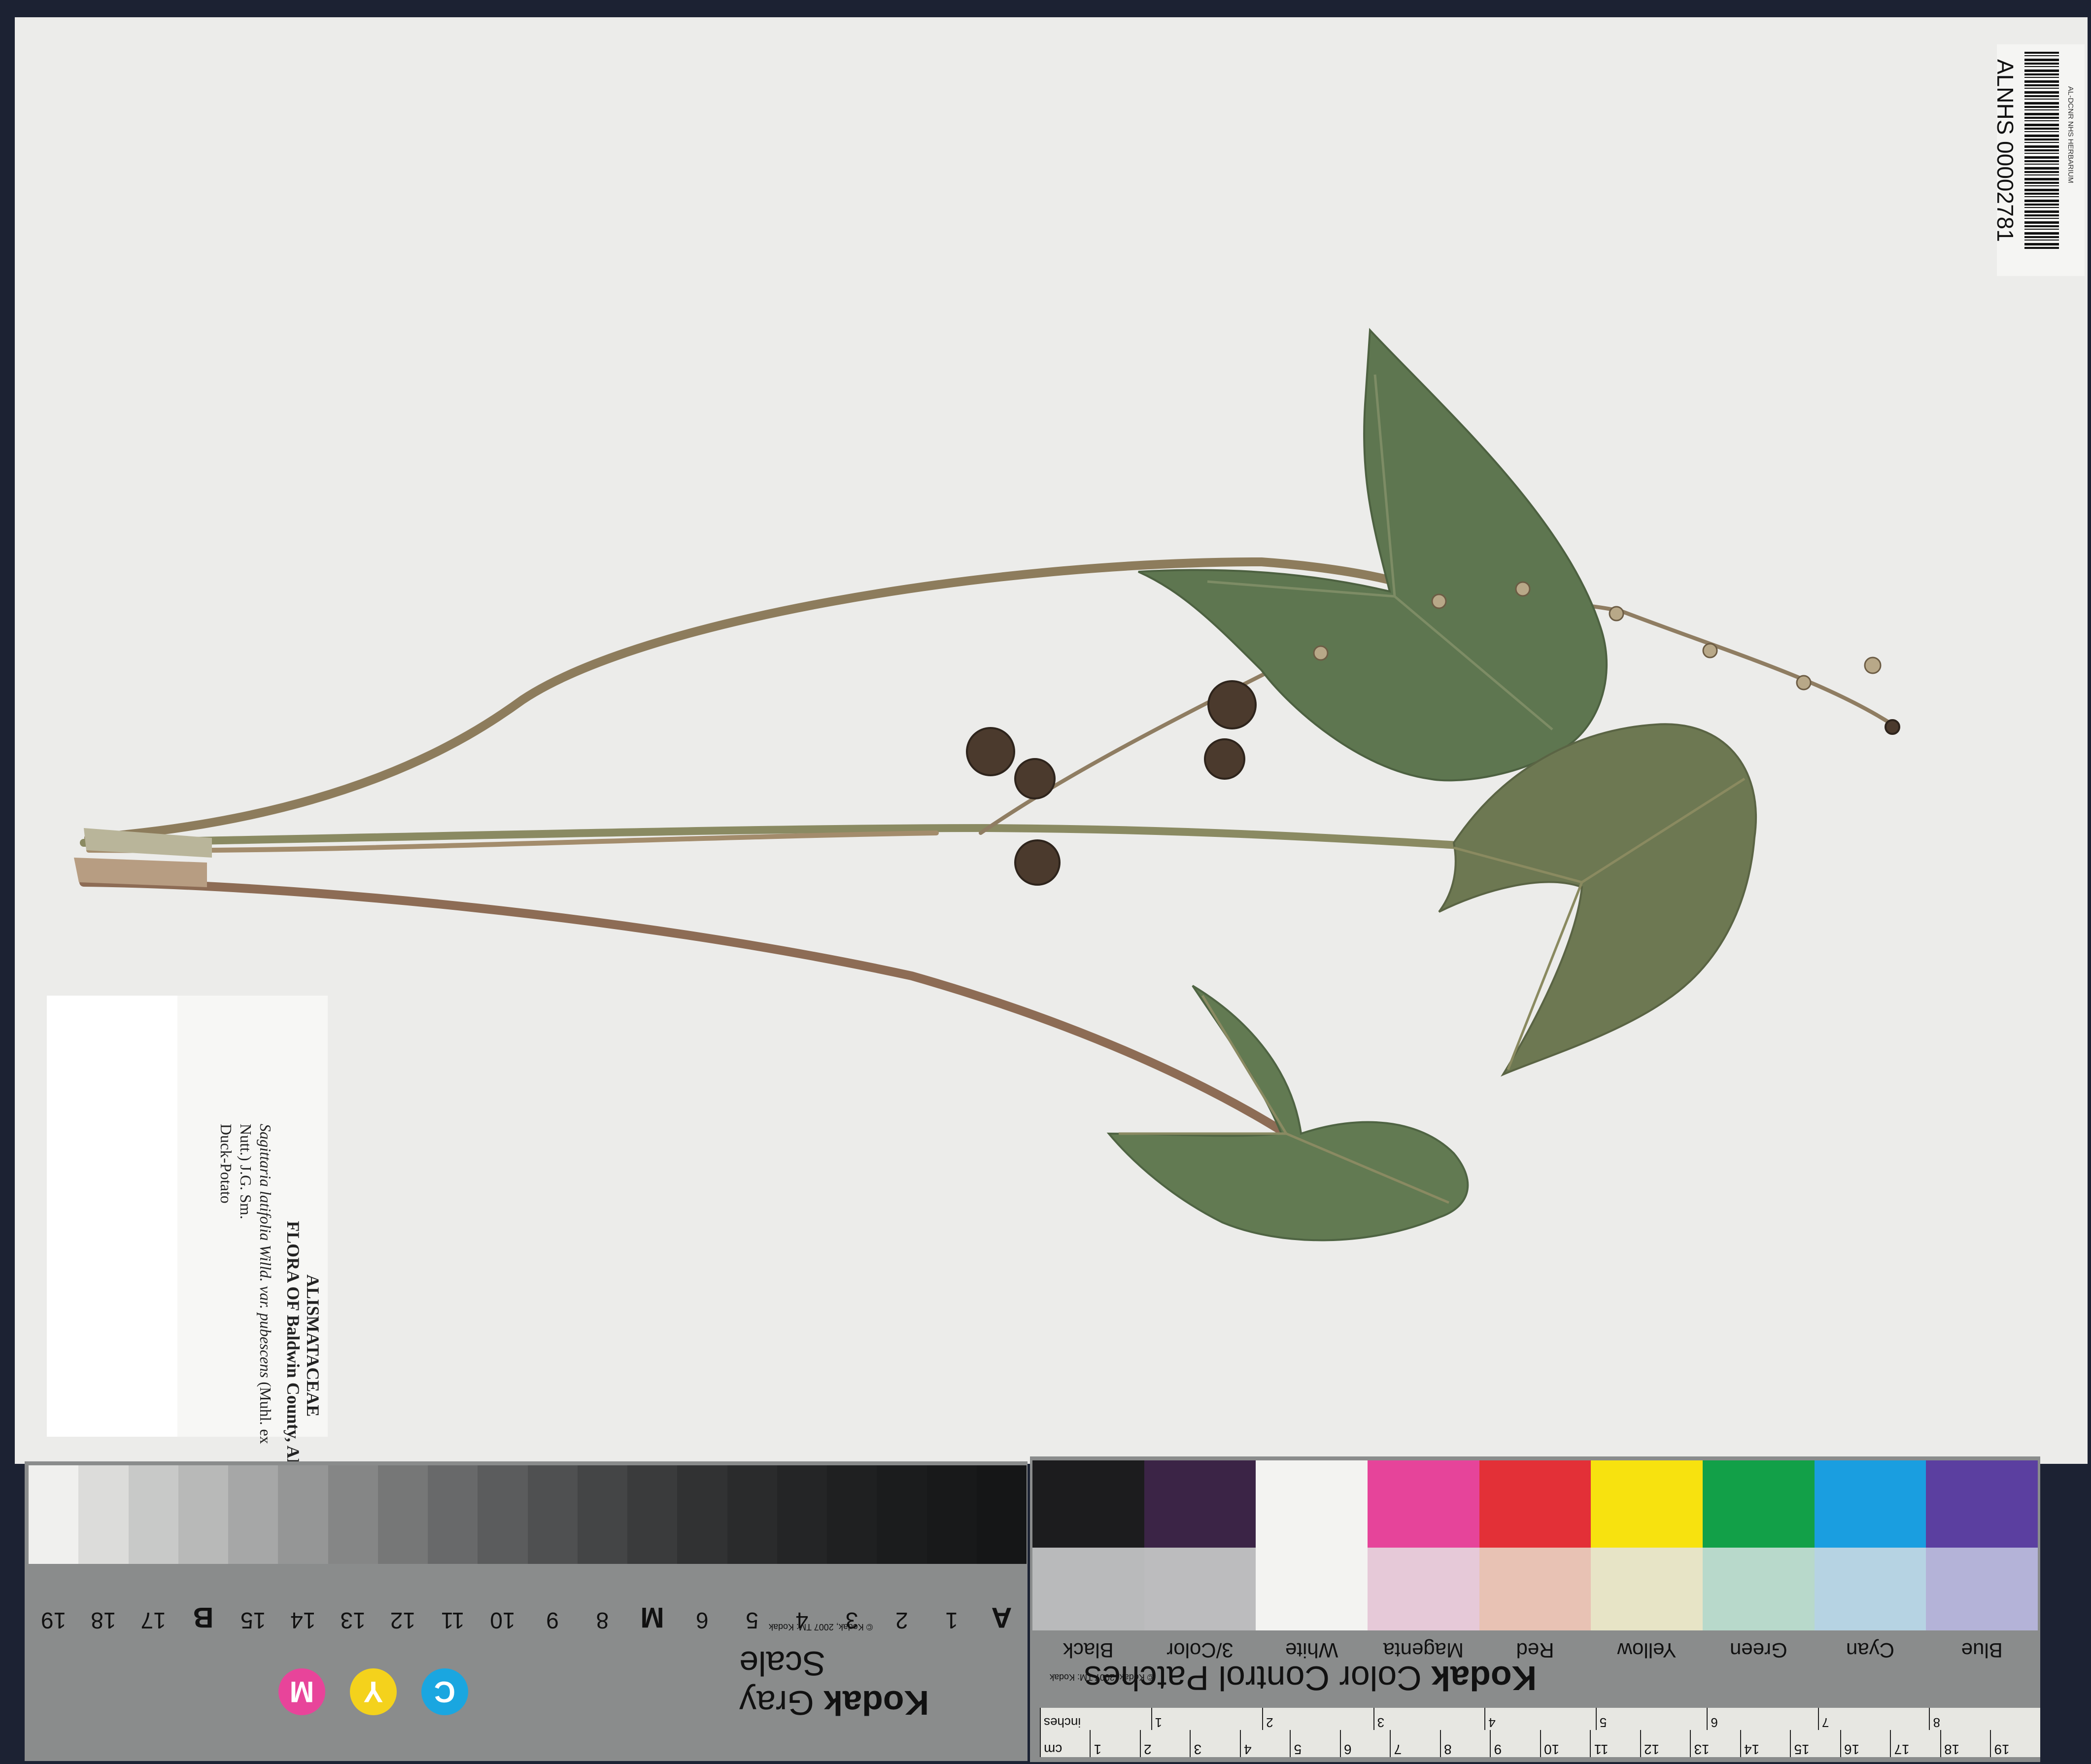  What do you see at coordinates (1165, 1743) in the screenshot?
I see `ruler-cm-label: 2` at bounding box center [1165, 1743].